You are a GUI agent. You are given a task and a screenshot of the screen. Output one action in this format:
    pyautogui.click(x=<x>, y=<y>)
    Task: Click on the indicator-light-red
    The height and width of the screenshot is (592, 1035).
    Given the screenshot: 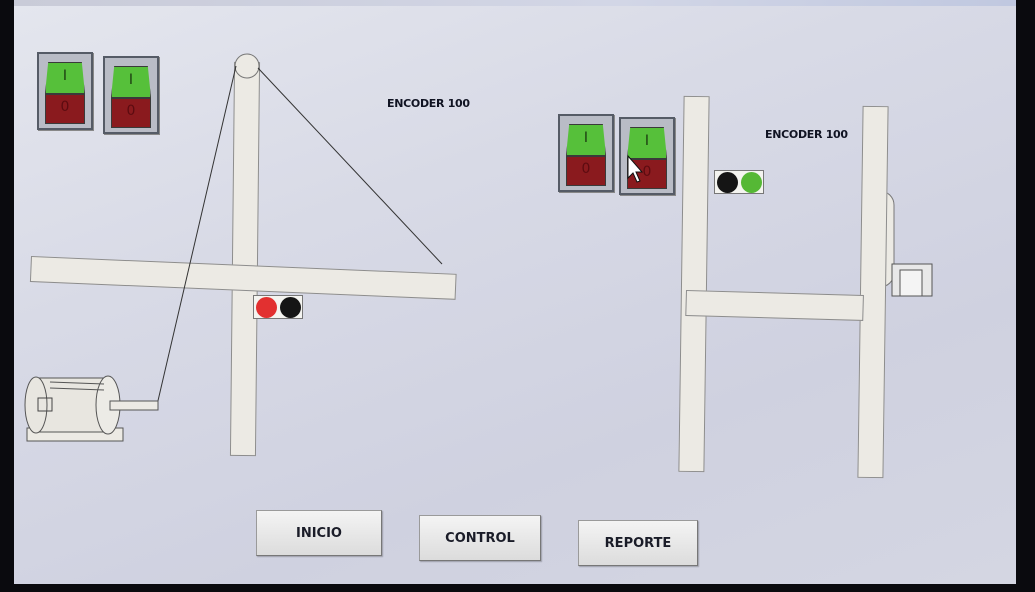 What is the action you would take?
    pyautogui.click(x=266, y=307)
    